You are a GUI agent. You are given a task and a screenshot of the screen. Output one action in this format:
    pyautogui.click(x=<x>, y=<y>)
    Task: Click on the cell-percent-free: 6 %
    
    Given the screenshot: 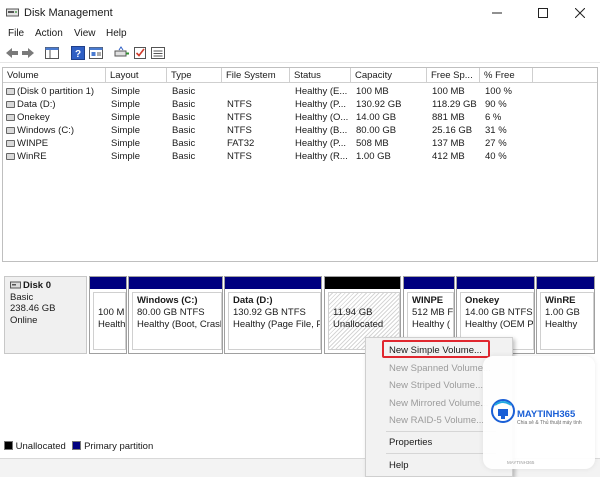 What is the action you would take?
    pyautogui.click(x=493, y=117)
    